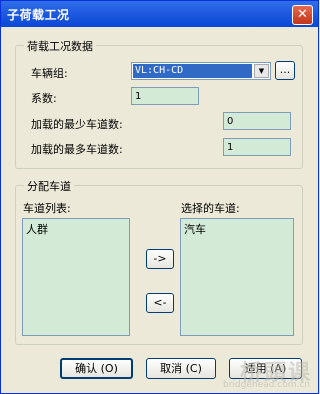  Describe the element at coordinates (302, 15) in the screenshot. I see `close-button: ✕` at that location.